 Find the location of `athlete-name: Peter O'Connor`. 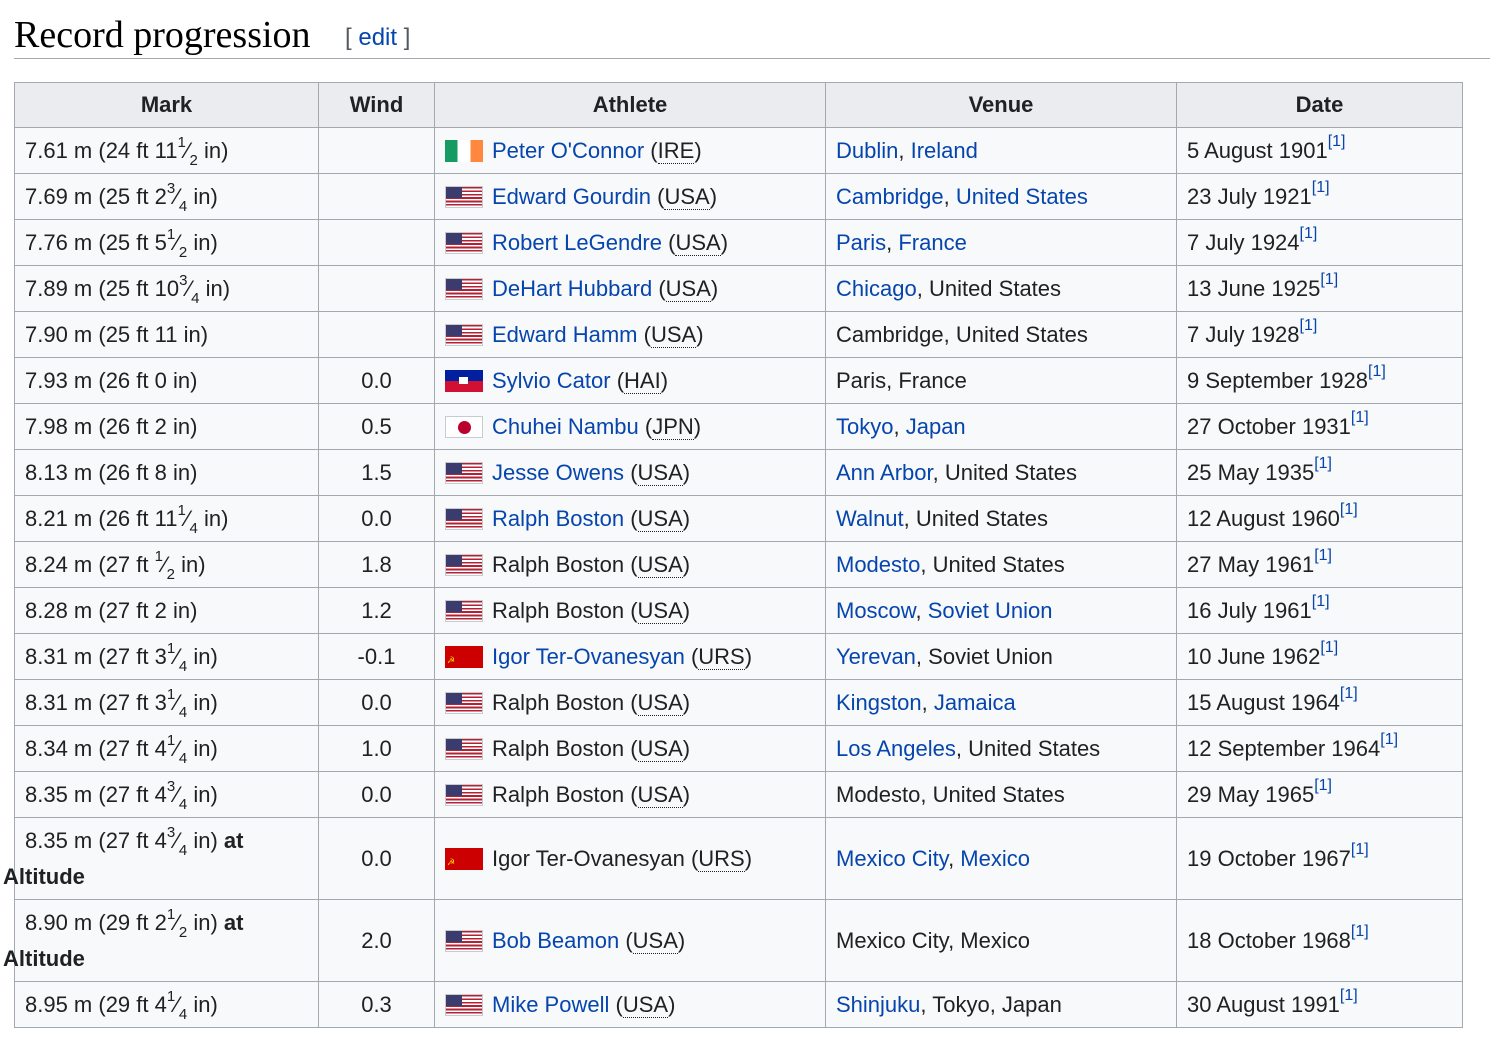

athlete-name: Peter O'Connor is located at coordinates (568, 150).